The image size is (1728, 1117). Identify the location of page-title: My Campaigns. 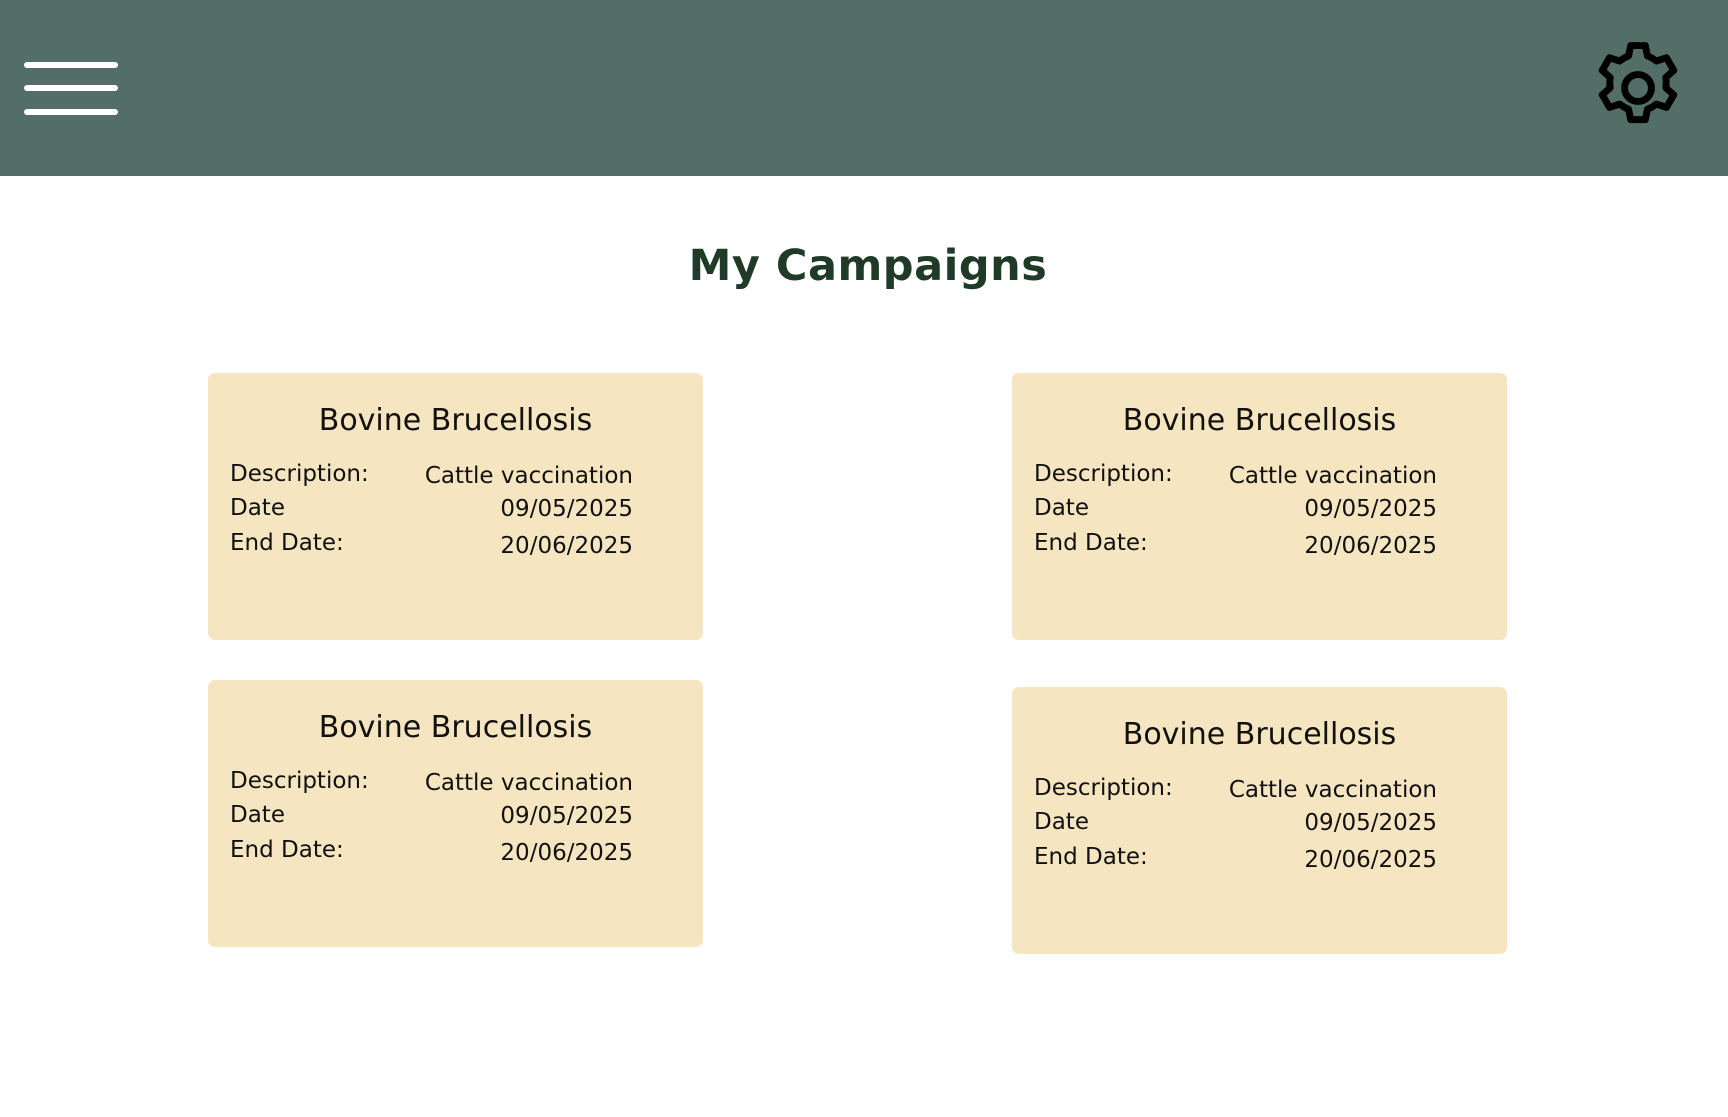
(868, 266).